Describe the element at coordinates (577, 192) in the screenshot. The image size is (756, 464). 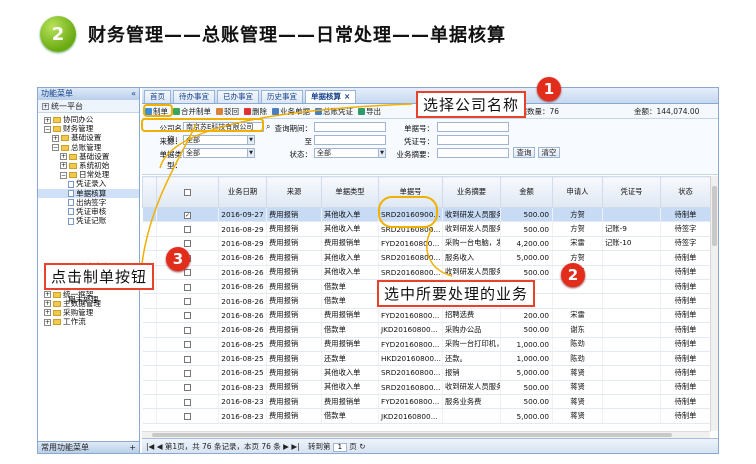
I see `column-header: 申请人` at that location.